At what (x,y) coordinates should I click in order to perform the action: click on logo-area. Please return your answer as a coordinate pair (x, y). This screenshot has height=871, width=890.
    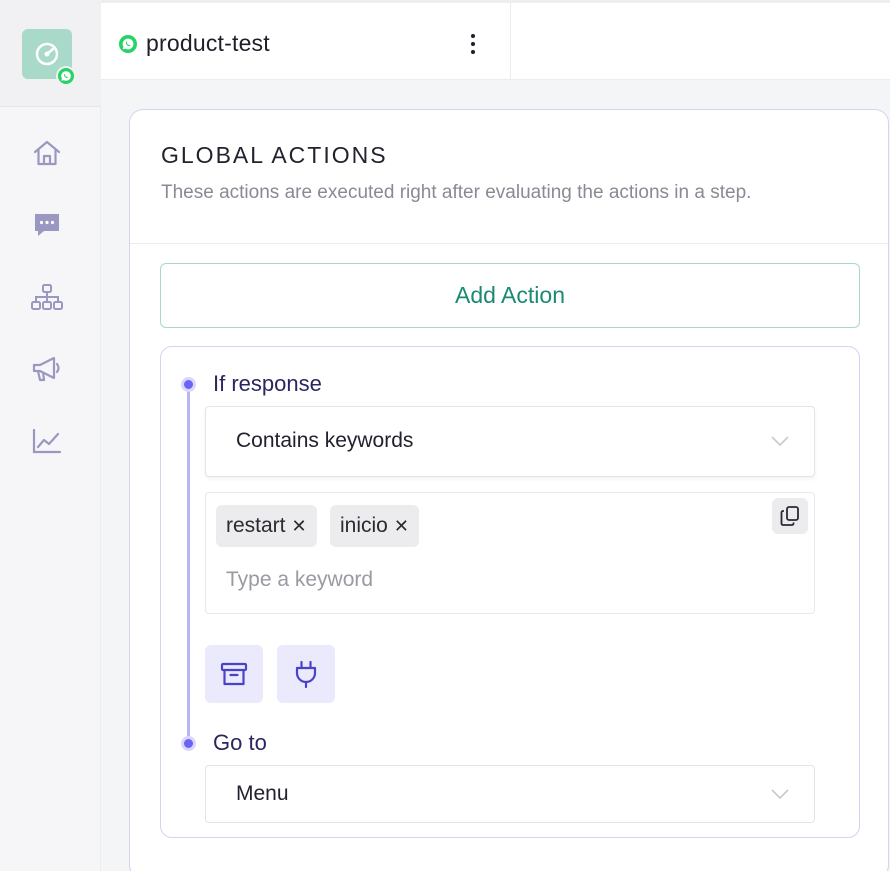
    Looking at the image, I should click on (50, 53).